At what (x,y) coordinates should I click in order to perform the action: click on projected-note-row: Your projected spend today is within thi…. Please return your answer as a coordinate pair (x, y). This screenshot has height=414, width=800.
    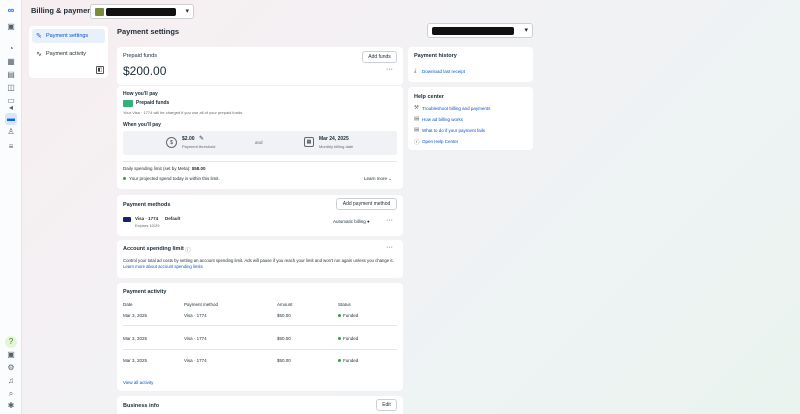
    Looking at the image, I should click on (171, 178).